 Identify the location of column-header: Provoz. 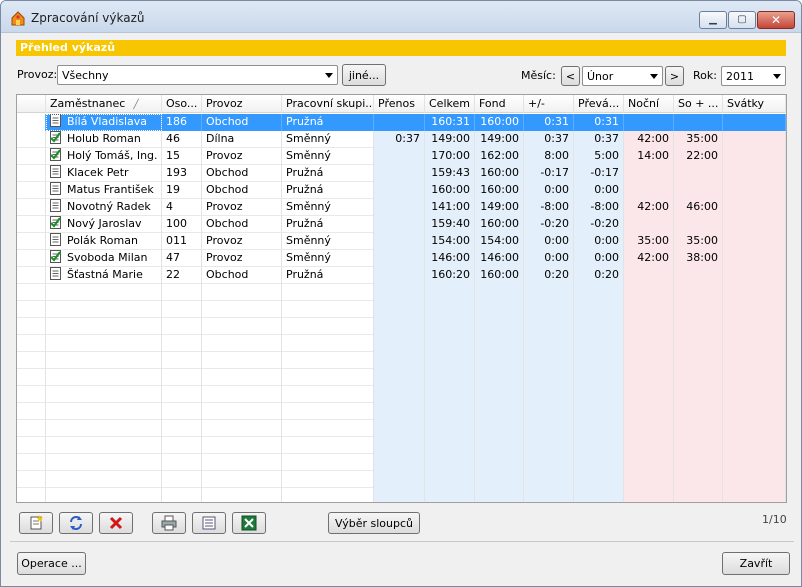
(242, 104).